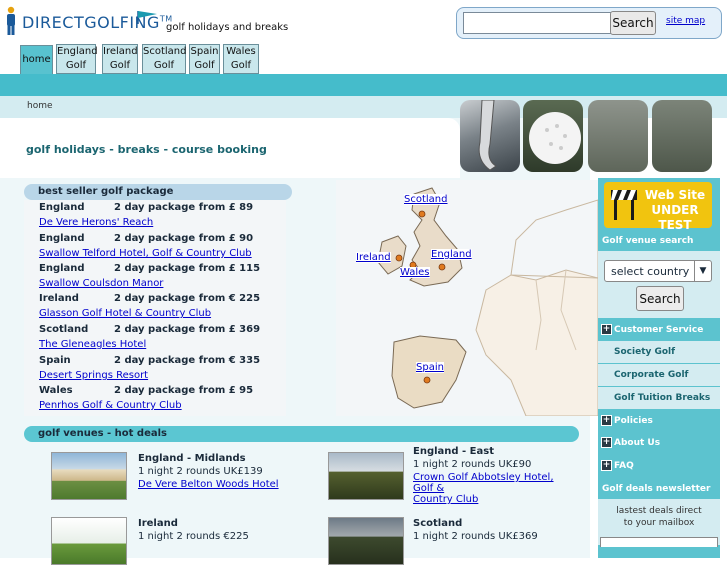 The height and width of the screenshot is (565, 727). What do you see at coordinates (120, 59) in the screenshot?
I see `tab-ireland-golf: Ireland Golf` at bounding box center [120, 59].